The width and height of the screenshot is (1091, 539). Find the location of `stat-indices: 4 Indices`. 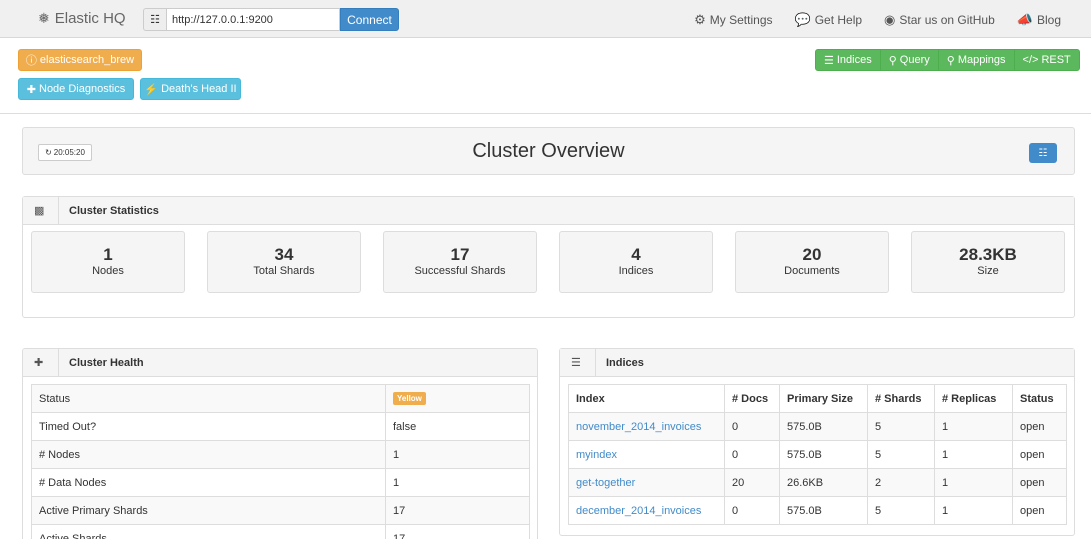

stat-indices: 4 Indices is located at coordinates (636, 262).